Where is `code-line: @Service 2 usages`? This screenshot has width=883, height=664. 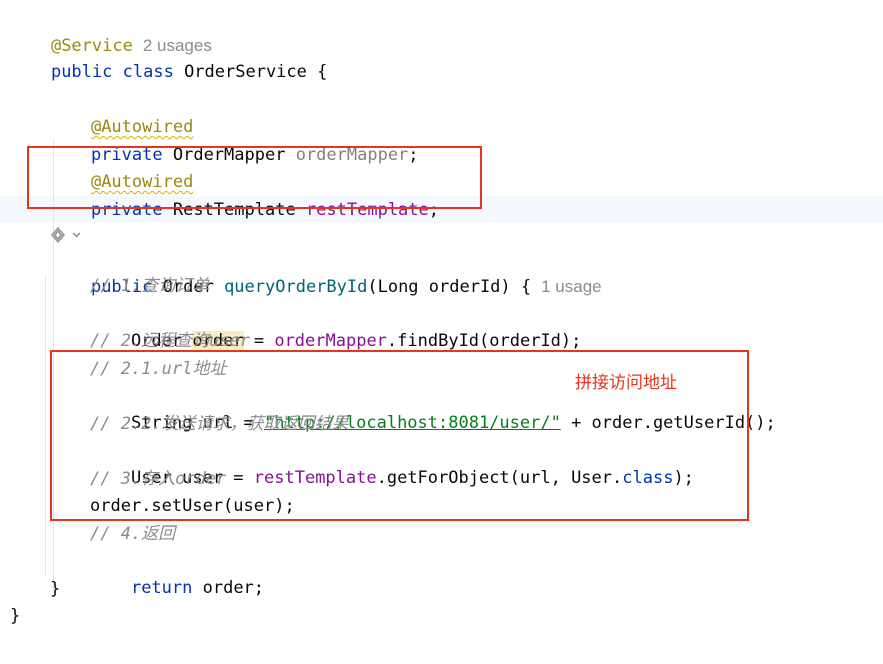
code-line: @Service 2 usages is located at coordinates (111, 30).